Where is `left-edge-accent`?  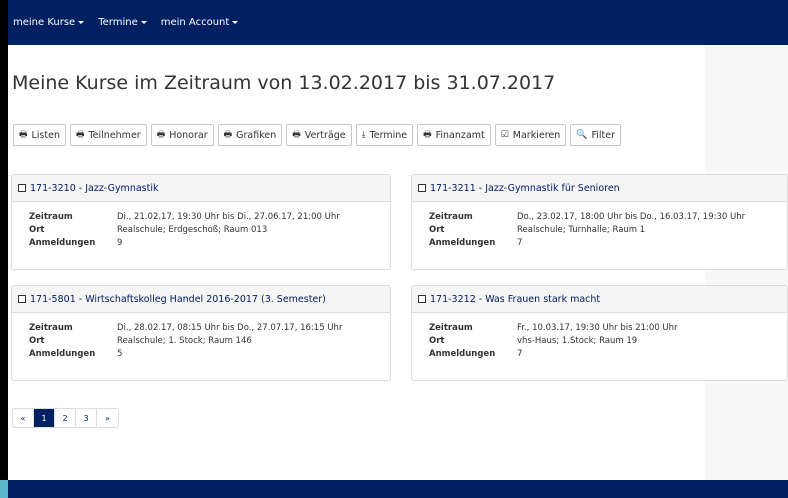
left-edge-accent is located at coordinates (4, 489).